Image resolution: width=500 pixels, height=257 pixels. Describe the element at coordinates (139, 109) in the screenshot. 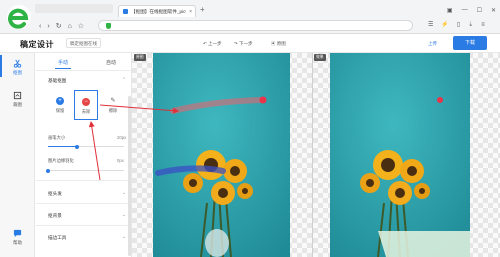

I see `arrow-to-canvas` at that location.